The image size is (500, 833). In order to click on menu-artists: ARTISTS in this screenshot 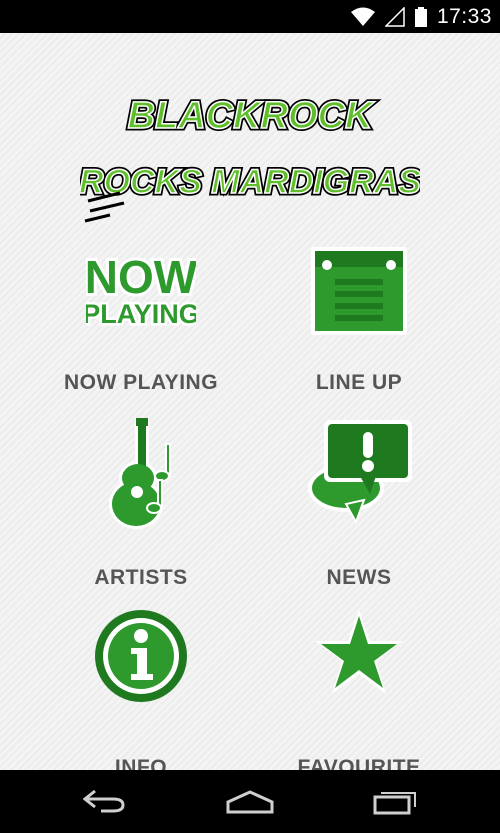, I will do `click(141, 503)`.